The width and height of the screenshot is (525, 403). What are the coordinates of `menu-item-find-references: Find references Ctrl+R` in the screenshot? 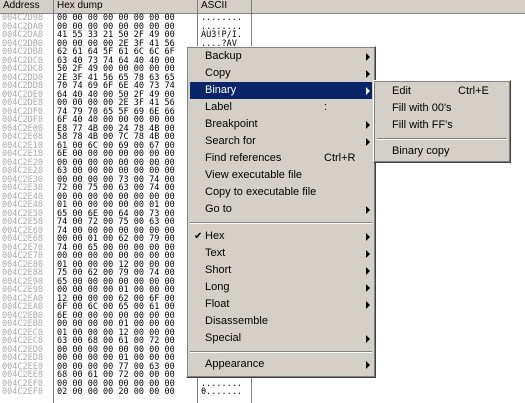 It's located at (281, 158).